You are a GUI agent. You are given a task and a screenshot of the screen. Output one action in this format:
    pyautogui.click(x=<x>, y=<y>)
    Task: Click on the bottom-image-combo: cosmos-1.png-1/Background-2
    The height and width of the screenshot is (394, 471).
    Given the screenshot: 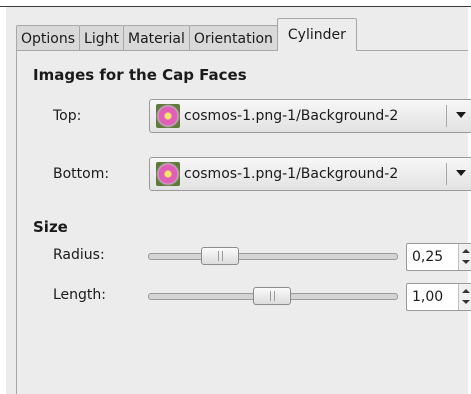 What is the action you would take?
    pyautogui.click(x=310, y=174)
    